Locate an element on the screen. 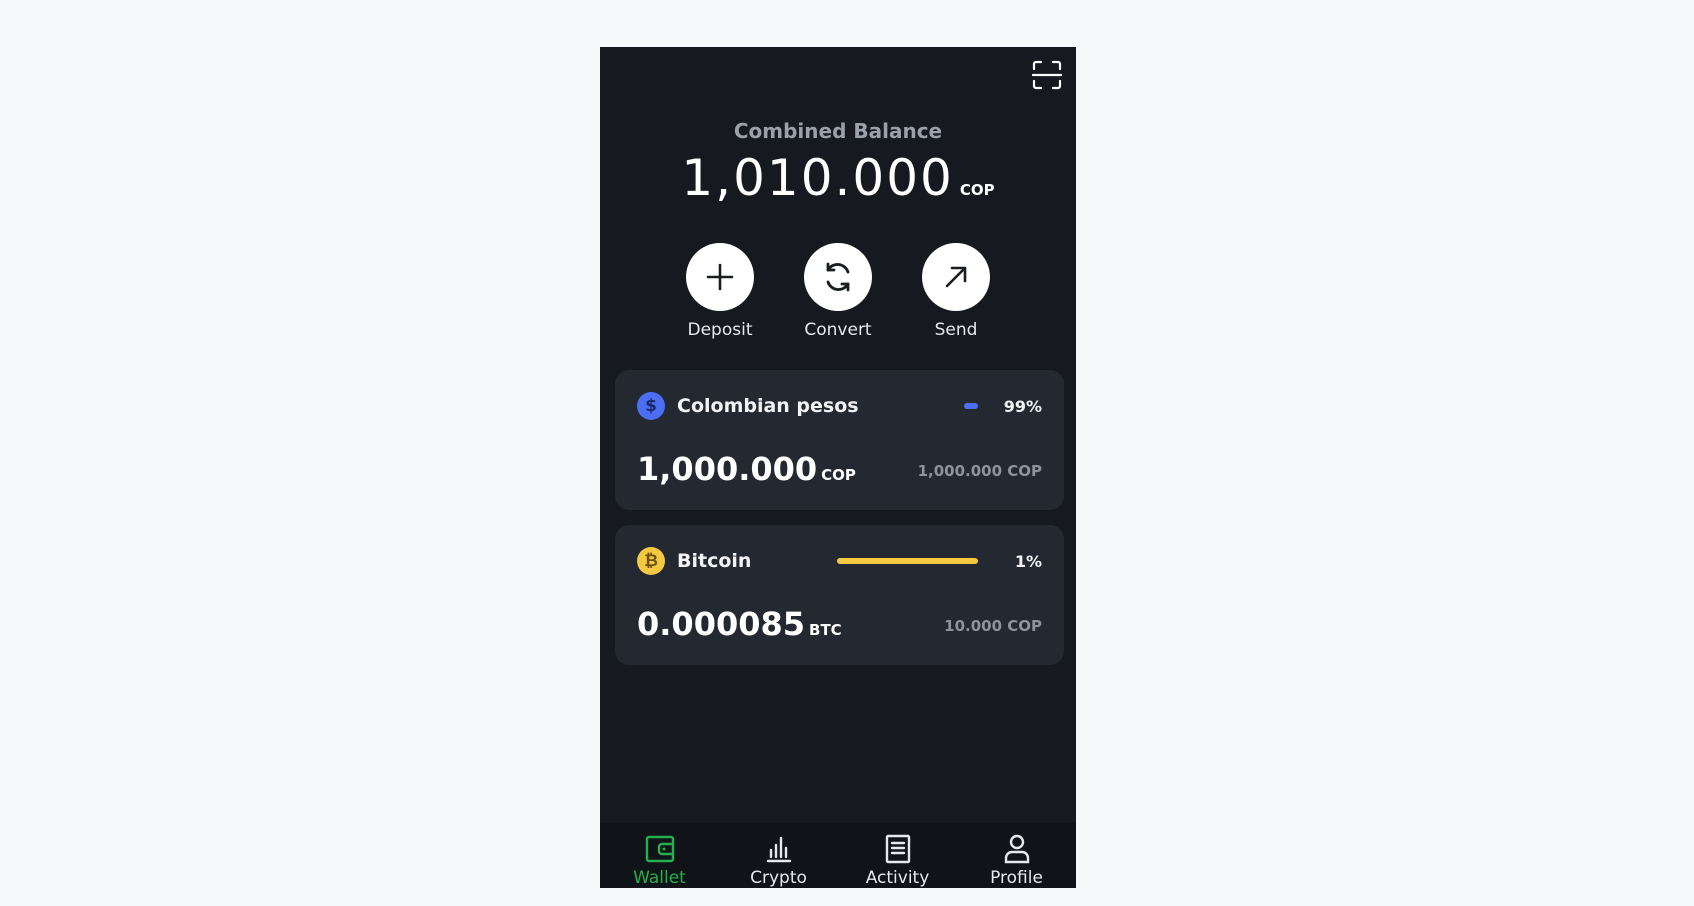 The width and height of the screenshot is (1694, 906). dollar-glyph: $ is located at coordinates (651, 406).